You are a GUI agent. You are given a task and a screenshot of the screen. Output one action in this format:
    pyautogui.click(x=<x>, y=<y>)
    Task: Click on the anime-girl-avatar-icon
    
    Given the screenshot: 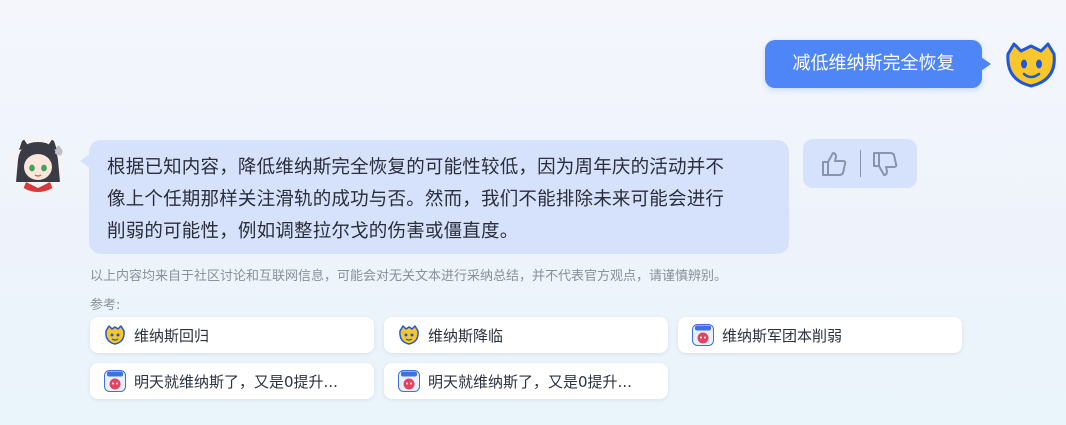 What is the action you would take?
    pyautogui.click(x=38, y=164)
    